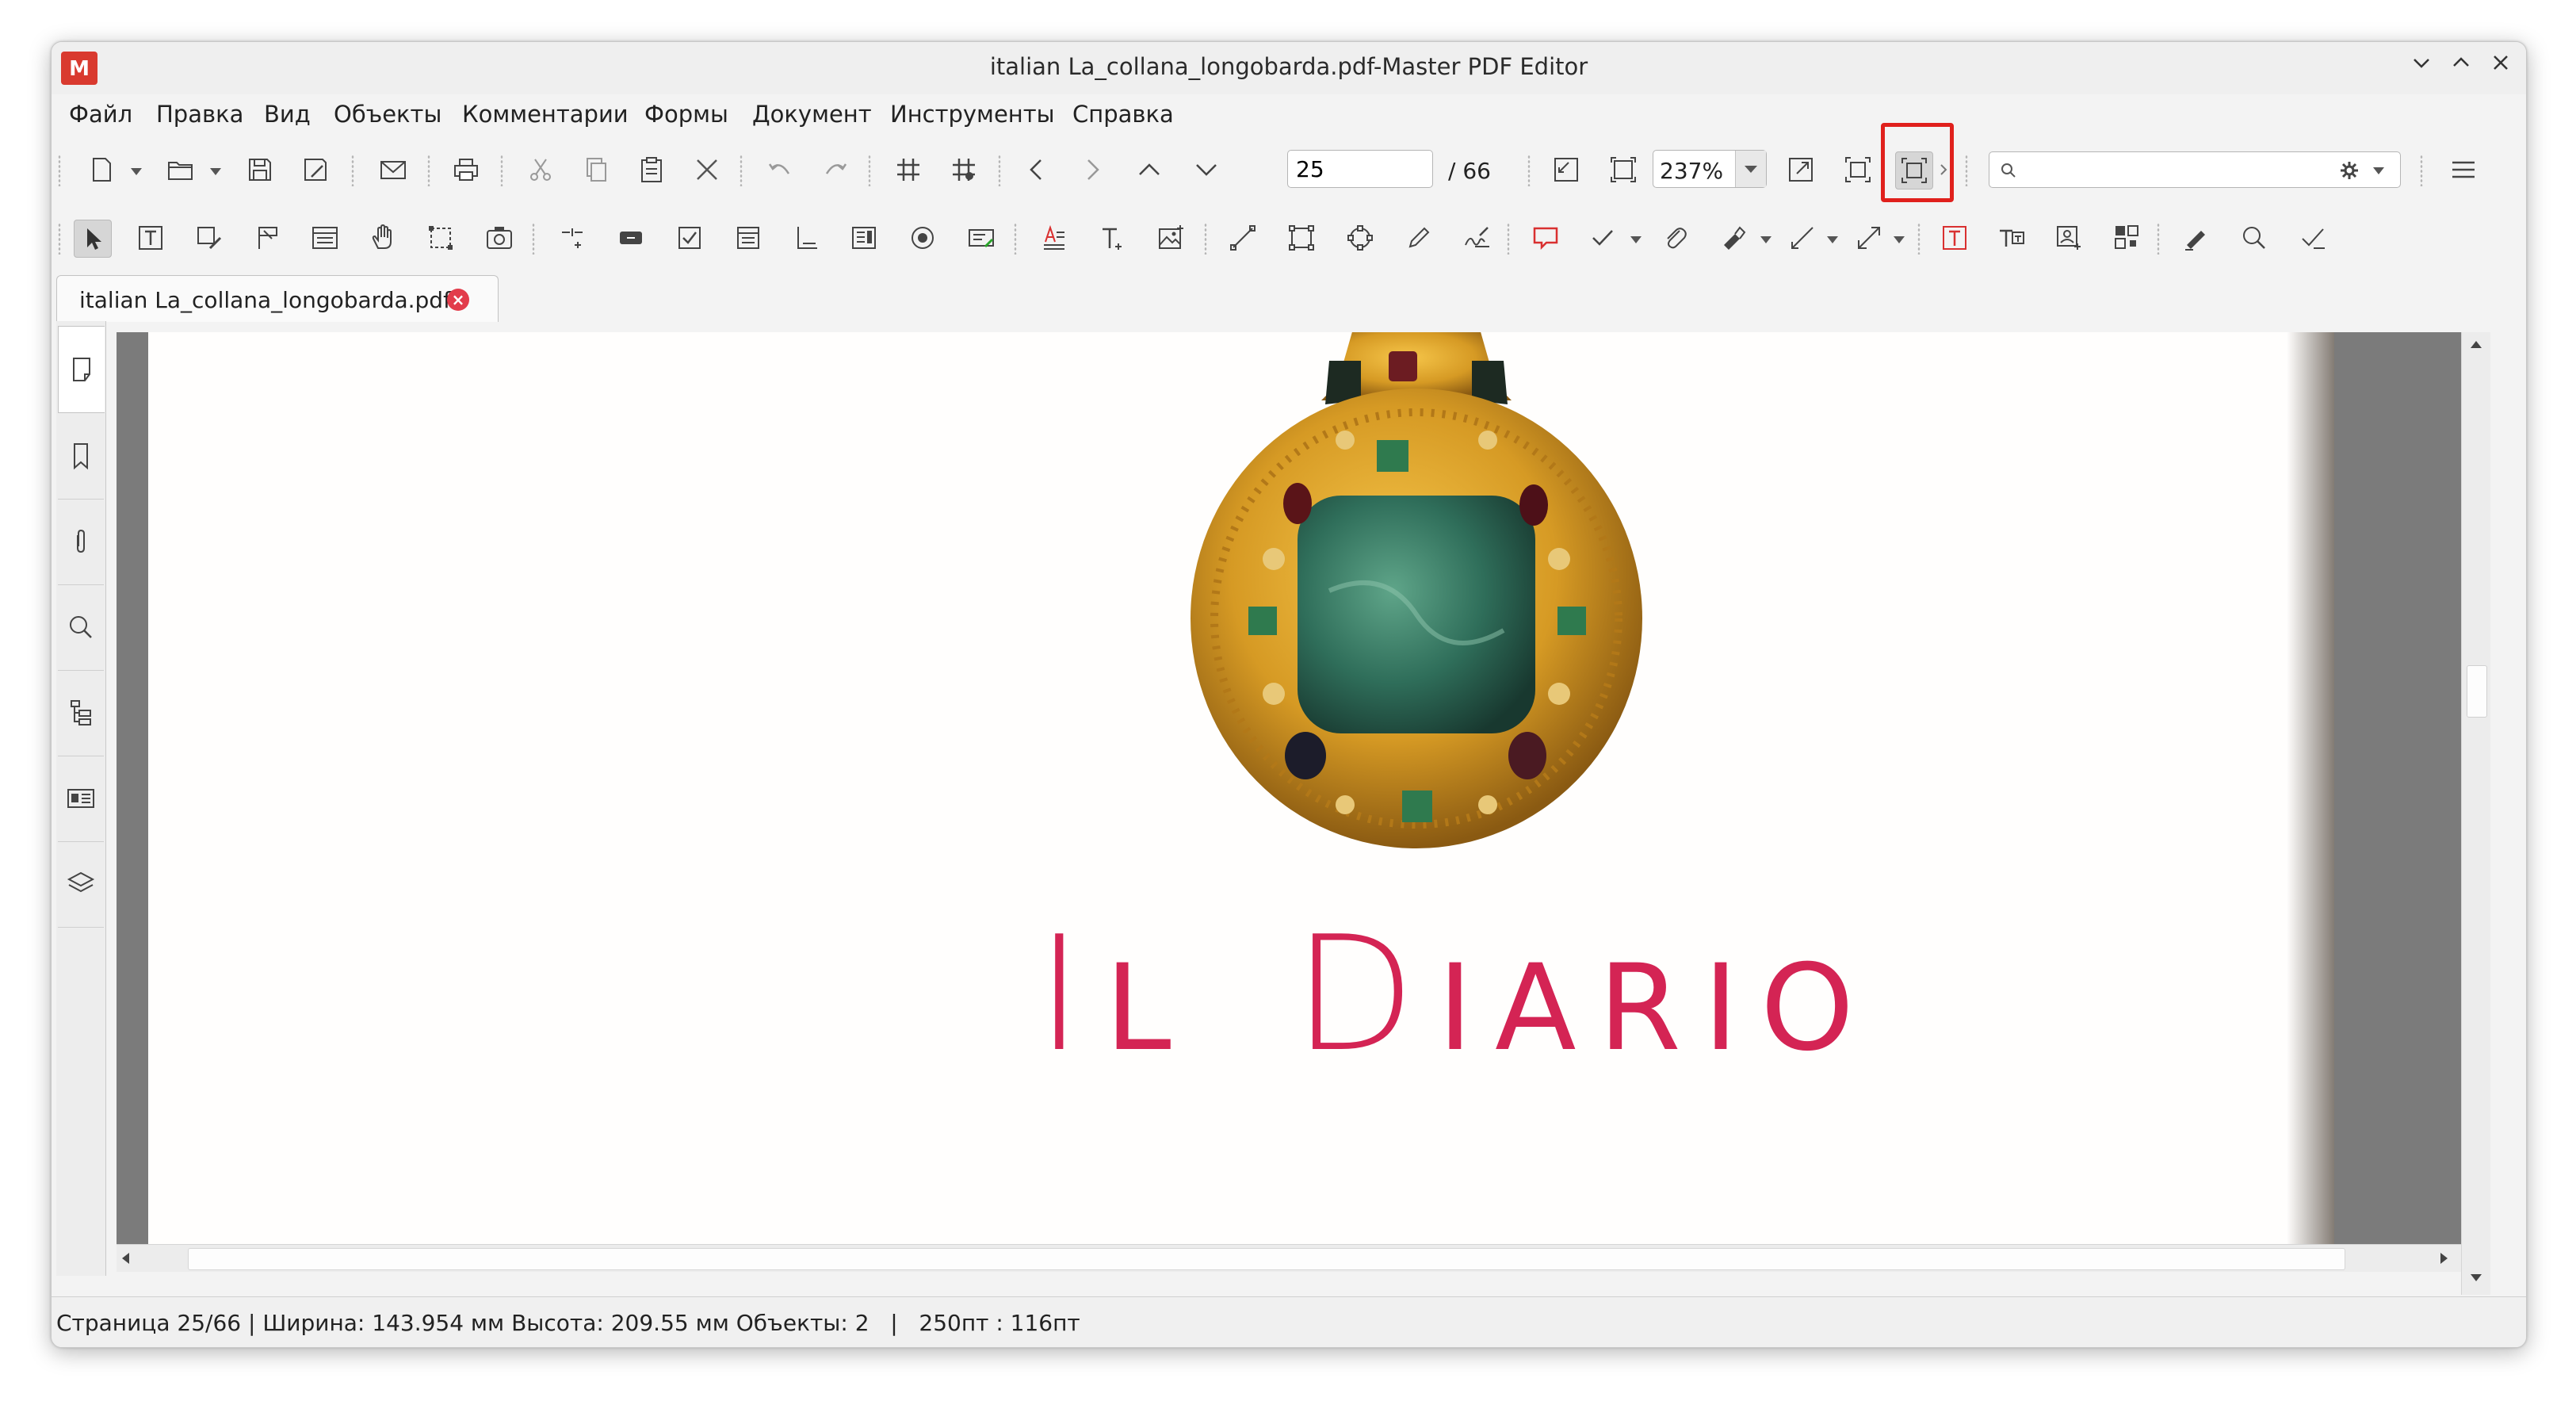 The image size is (2576, 1405). What do you see at coordinates (2068, 238) in the screenshot?
I see `image-stamp-icon` at bounding box center [2068, 238].